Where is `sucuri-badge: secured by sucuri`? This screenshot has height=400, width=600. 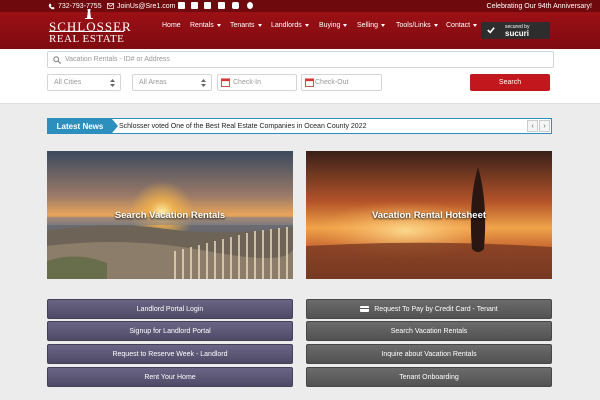 sucuri-badge: secured by sucuri is located at coordinates (515, 30).